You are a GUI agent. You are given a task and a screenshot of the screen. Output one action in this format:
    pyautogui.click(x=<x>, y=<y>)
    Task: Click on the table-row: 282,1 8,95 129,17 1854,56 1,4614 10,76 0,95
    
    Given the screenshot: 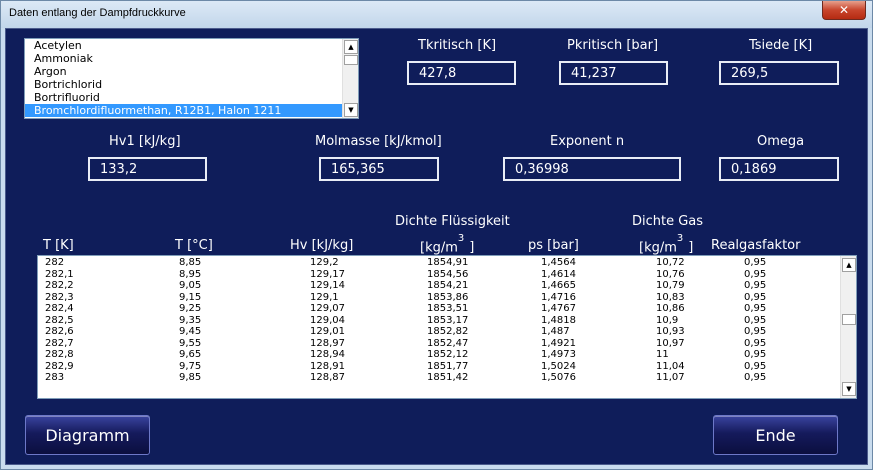 What is the action you would take?
    pyautogui.click(x=447, y=275)
    